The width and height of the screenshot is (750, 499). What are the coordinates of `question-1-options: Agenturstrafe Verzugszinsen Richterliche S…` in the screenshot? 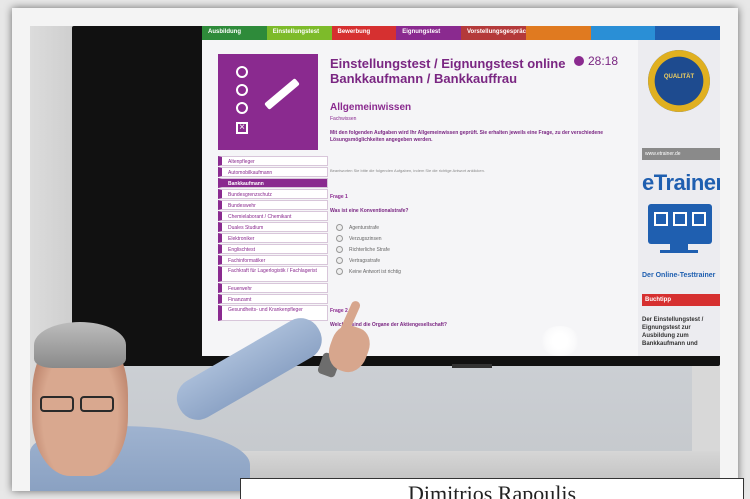 It's located at (368, 249).